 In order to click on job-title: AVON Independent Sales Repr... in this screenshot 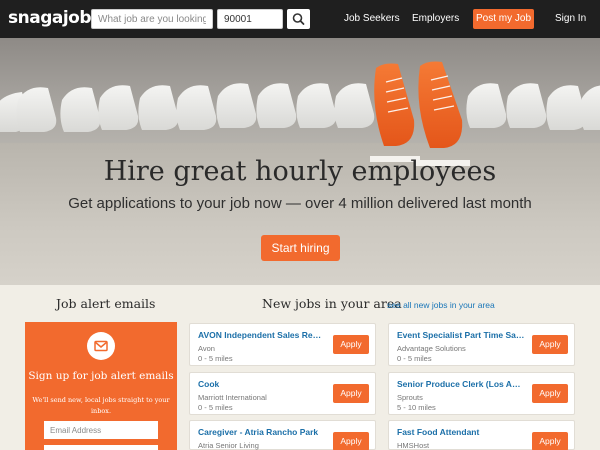, I will do `click(262, 335)`.